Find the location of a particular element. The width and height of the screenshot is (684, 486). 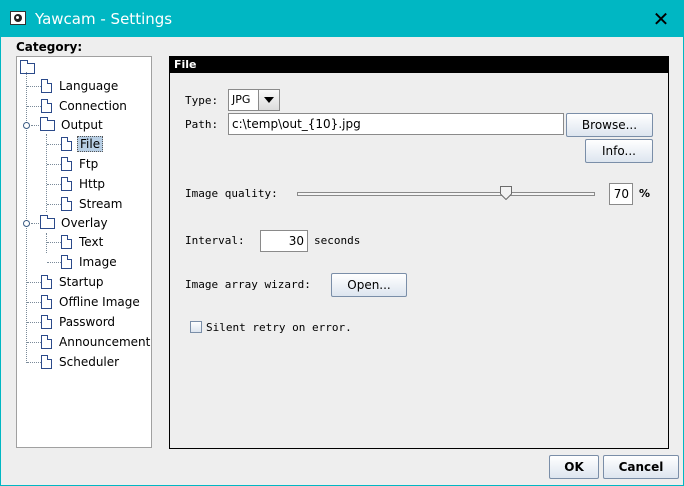

tree-item-overlay: Overlay is located at coordinates (75, 223).